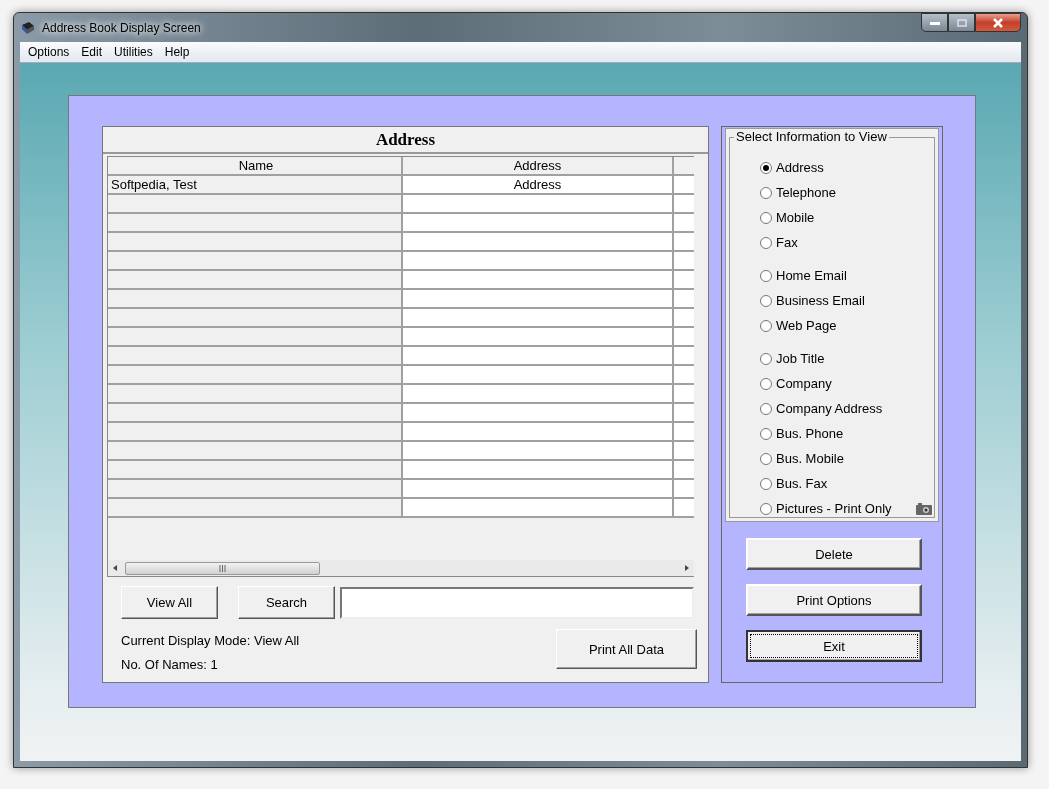  What do you see at coordinates (834, 646) in the screenshot?
I see `action-button: Exit` at bounding box center [834, 646].